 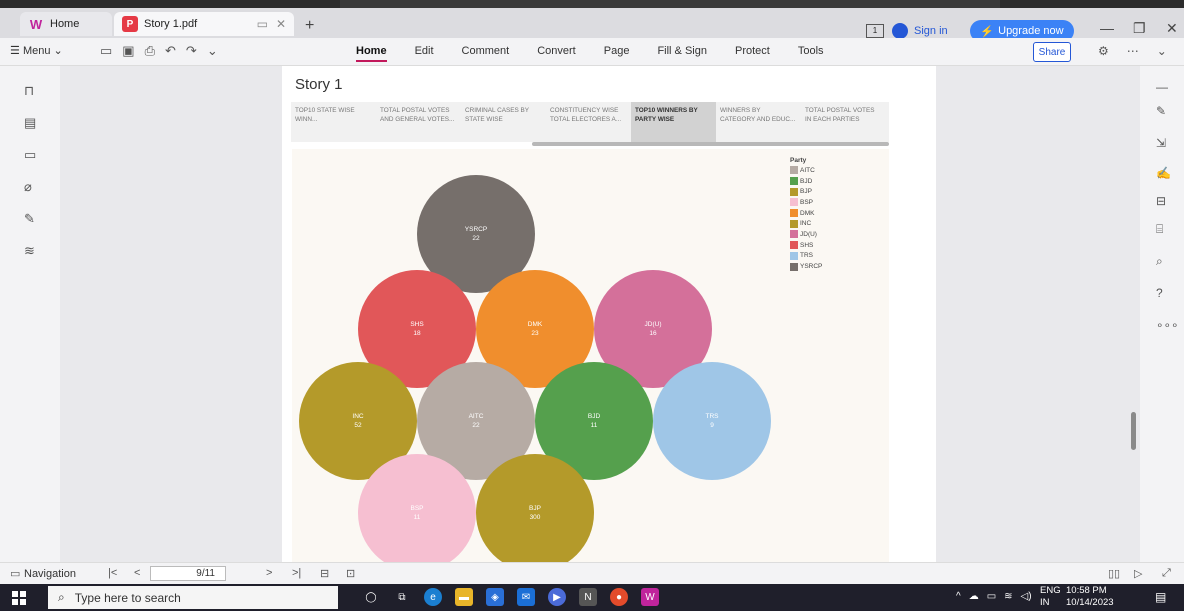 What do you see at coordinates (31, 91) in the screenshot?
I see `bookmark-icon: ⊓` at bounding box center [31, 91].